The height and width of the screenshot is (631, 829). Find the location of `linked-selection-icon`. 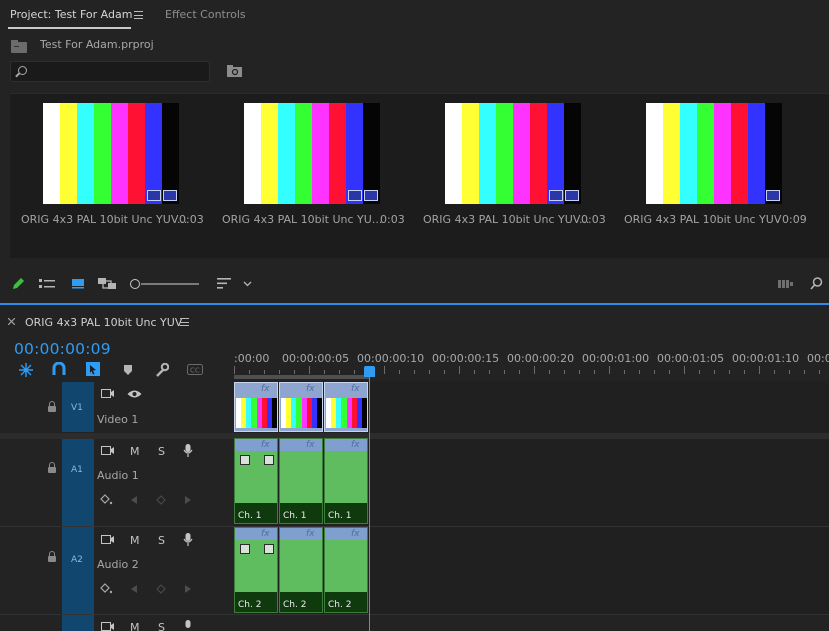

linked-selection-icon is located at coordinates (93, 369).